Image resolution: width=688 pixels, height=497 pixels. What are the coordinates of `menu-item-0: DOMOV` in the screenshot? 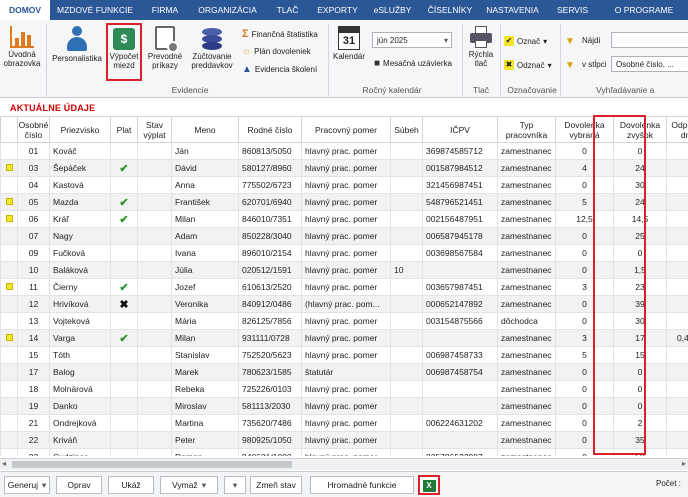 It's located at (25, 10).